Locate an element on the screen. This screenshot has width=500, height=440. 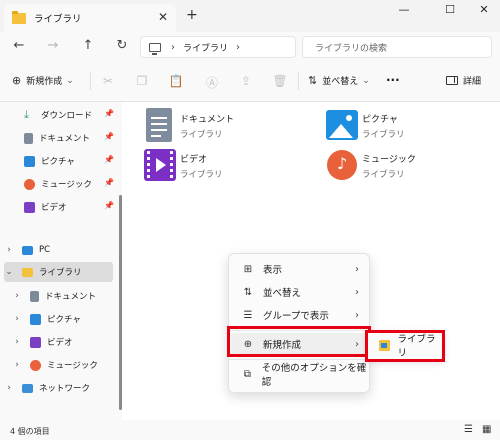
list-view-icon: ☰ is located at coordinates (468, 429).